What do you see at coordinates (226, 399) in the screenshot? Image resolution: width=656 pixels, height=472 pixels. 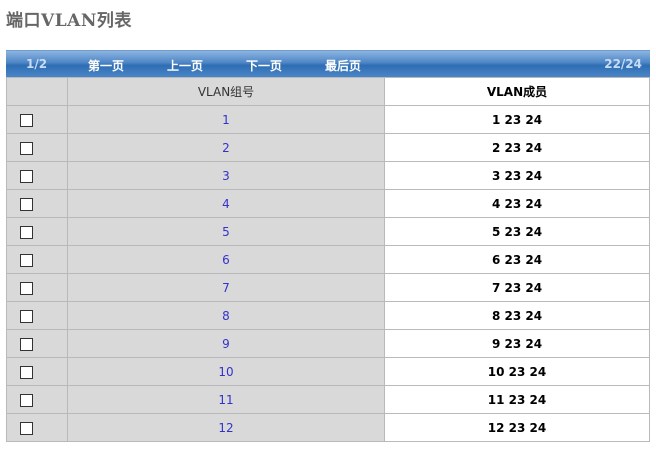 I see `vlan-id-cell: 11` at bounding box center [226, 399].